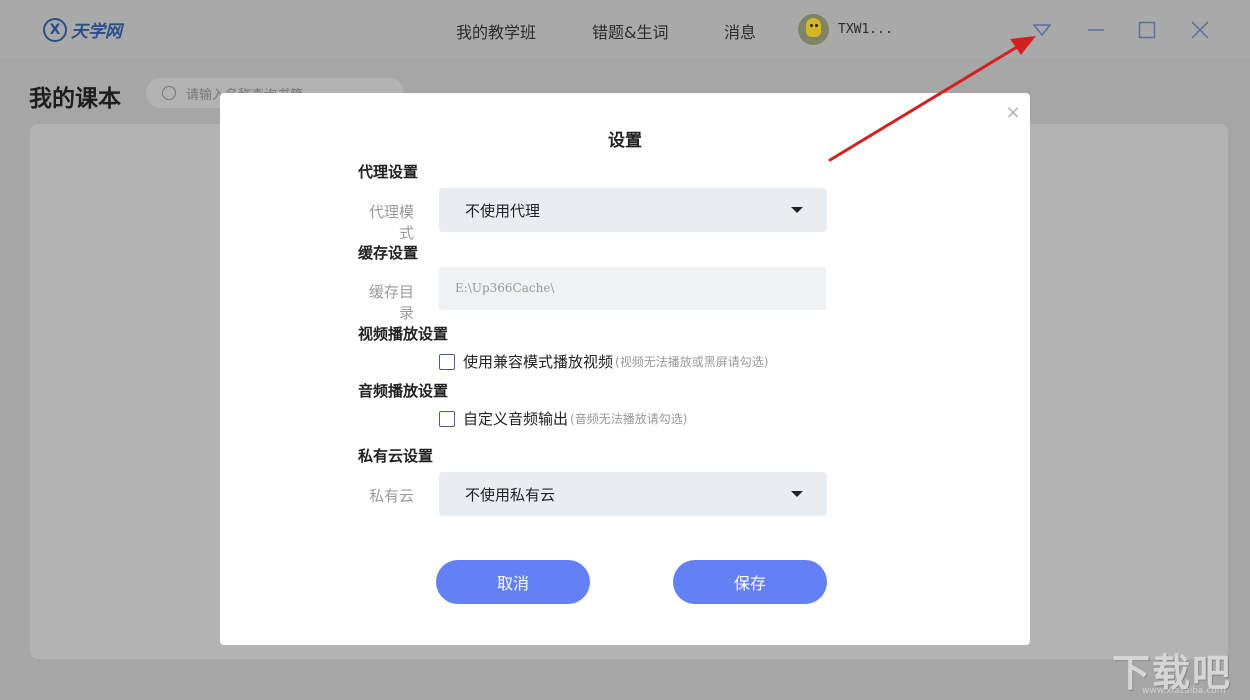 The height and width of the screenshot is (700, 1250). I want to click on annotation-arrow, so click(932, 99).